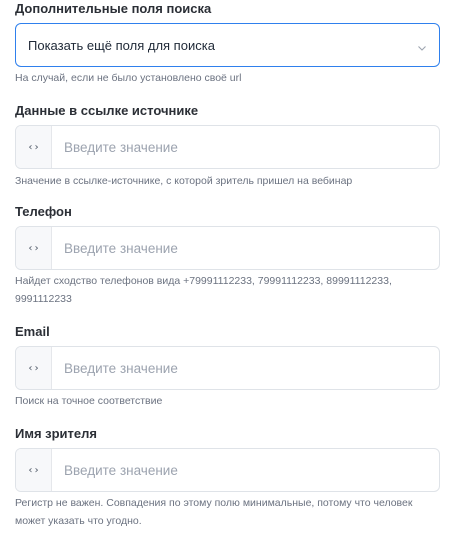 This screenshot has width=454, height=541. What do you see at coordinates (89, 401) in the screenshot?
I see `email-hint: Поиск на точное соответствие` at bounding box center [89, 401].